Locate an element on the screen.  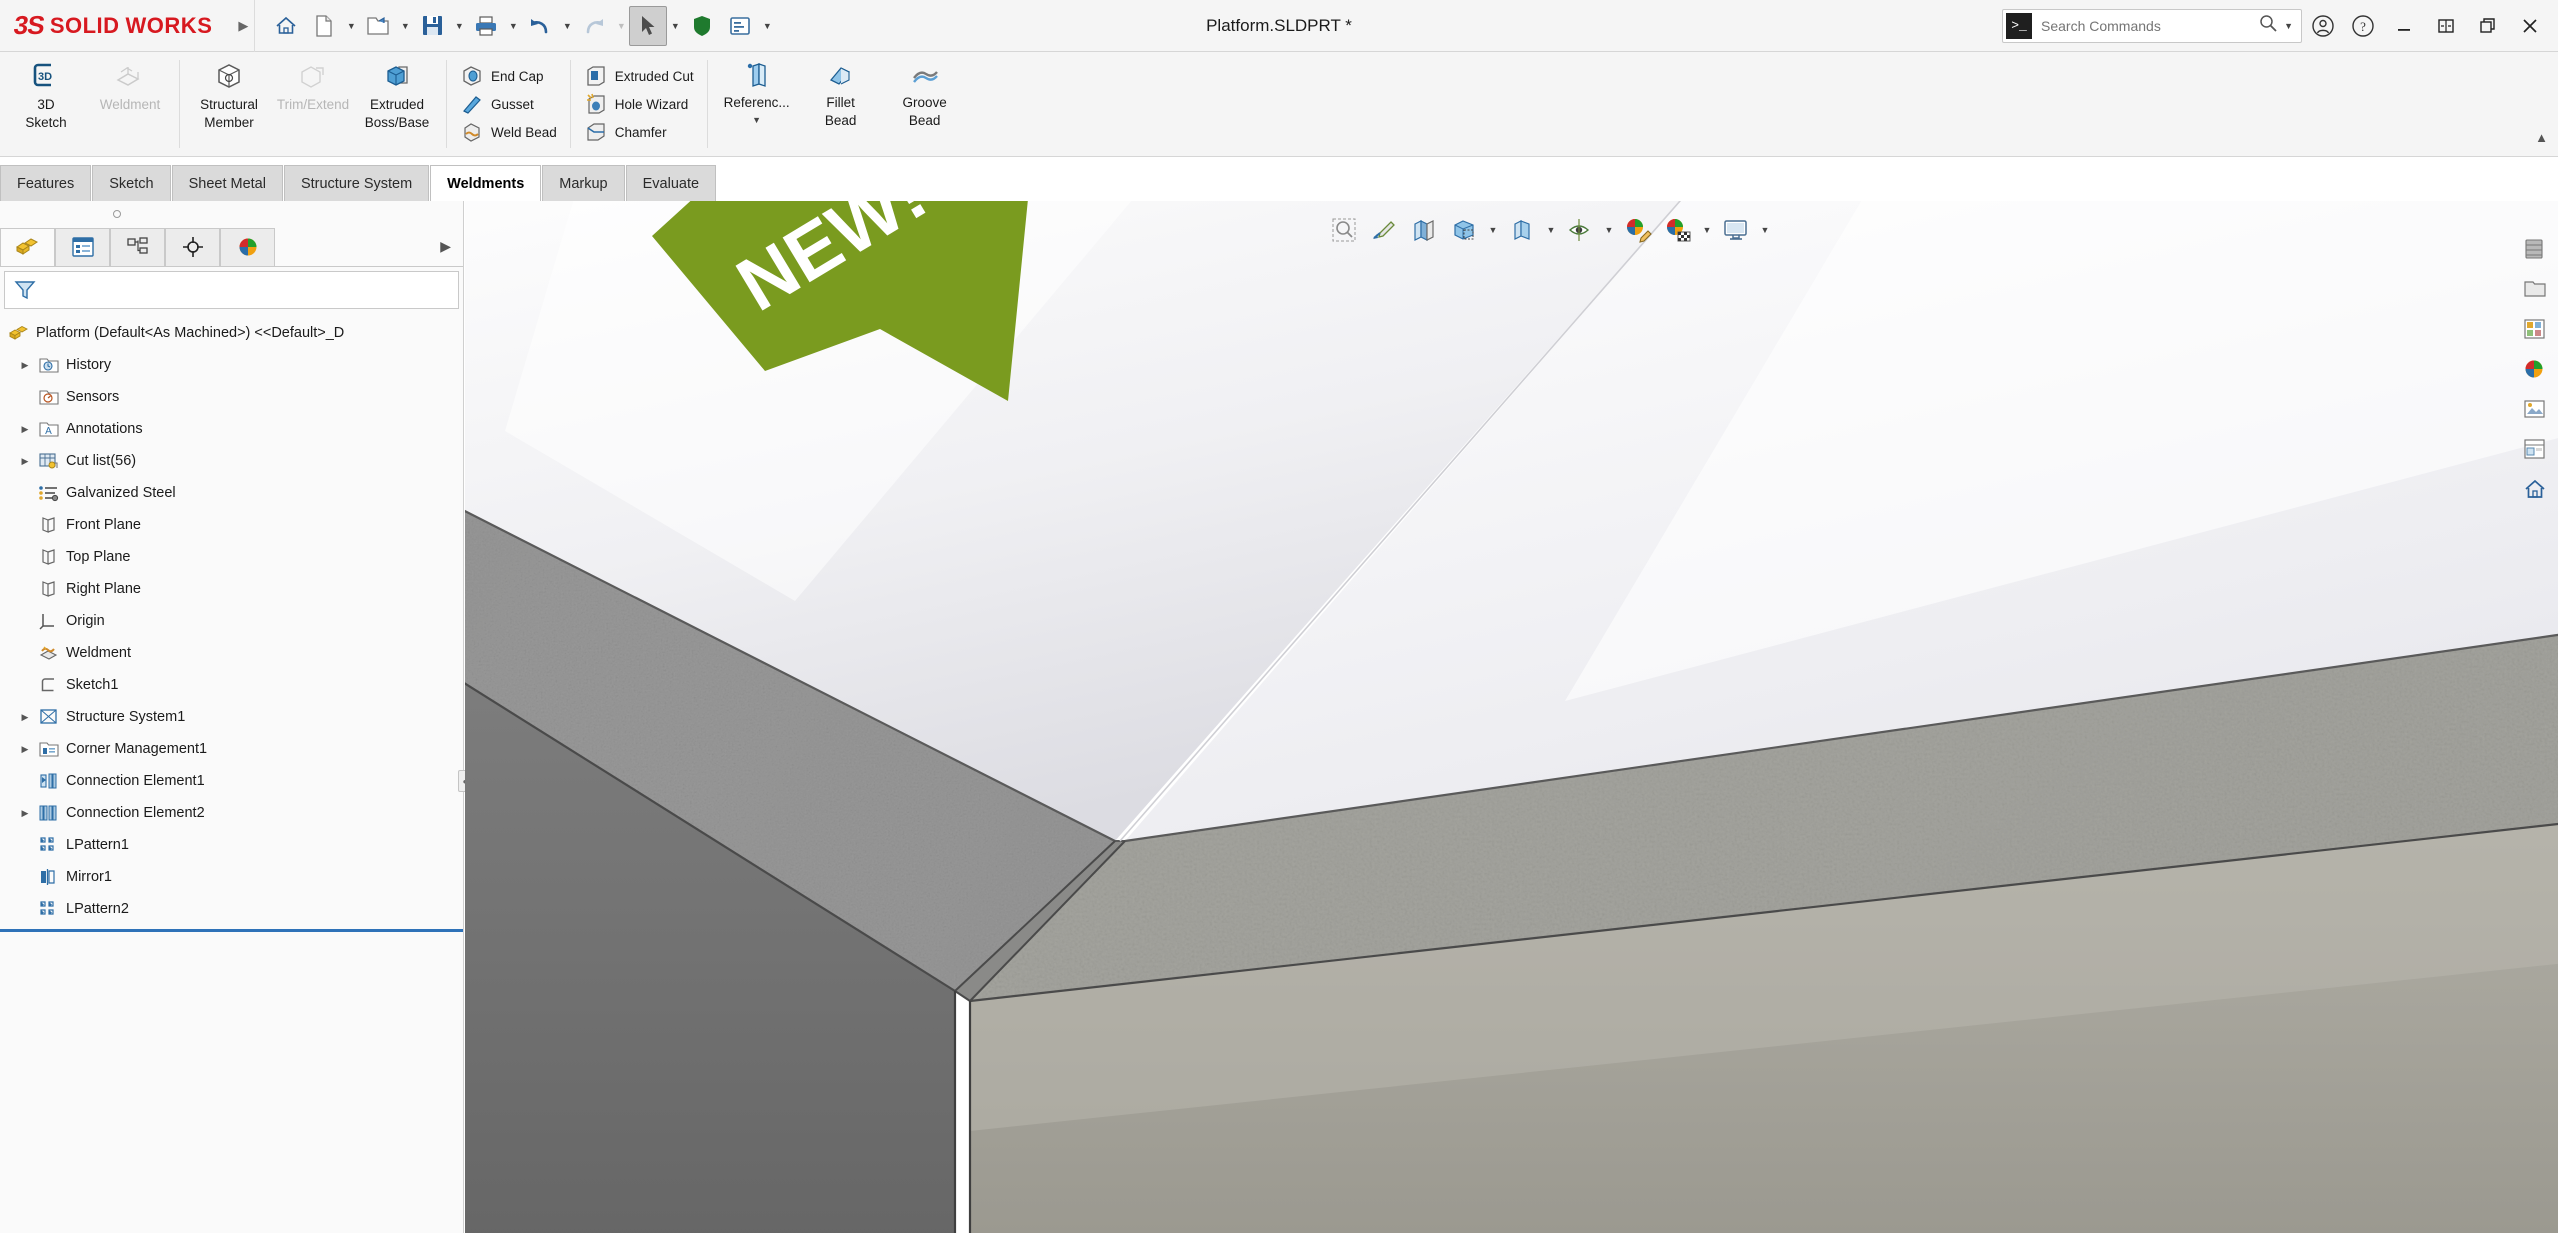
menu-expand-arrow-icon: ▶ is located at coordinates (243, 26).